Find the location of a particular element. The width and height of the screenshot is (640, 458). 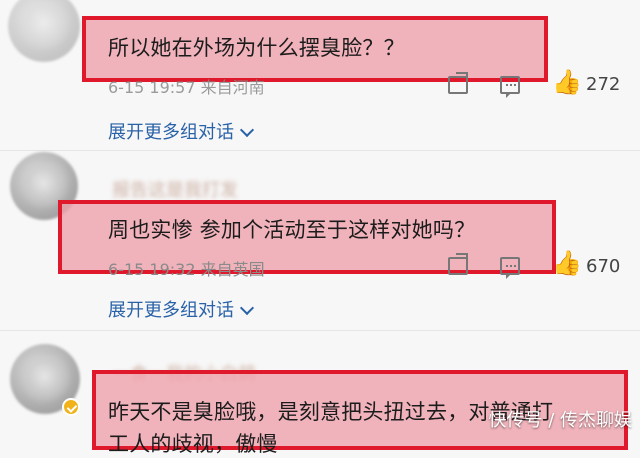

like-count: 670 is located at coordinates (603, 266).